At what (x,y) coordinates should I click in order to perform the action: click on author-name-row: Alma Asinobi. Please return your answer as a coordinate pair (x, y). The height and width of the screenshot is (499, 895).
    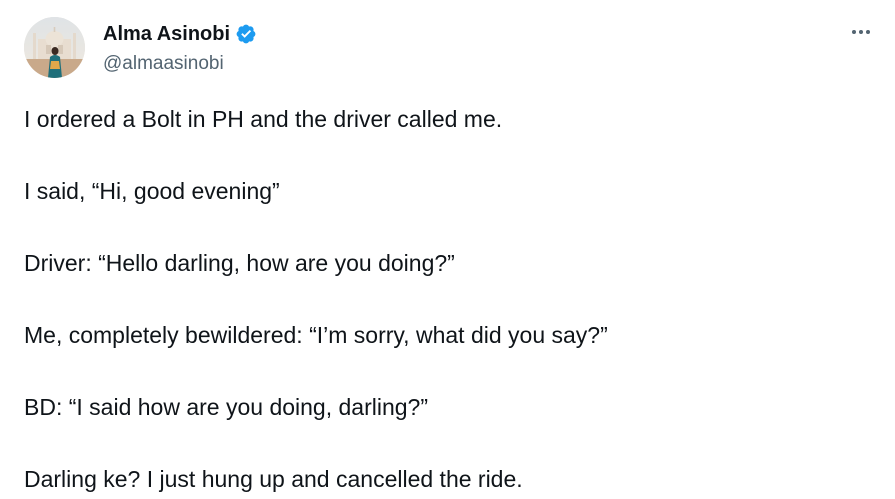
    Looking at the image, I should click on (180, 34).